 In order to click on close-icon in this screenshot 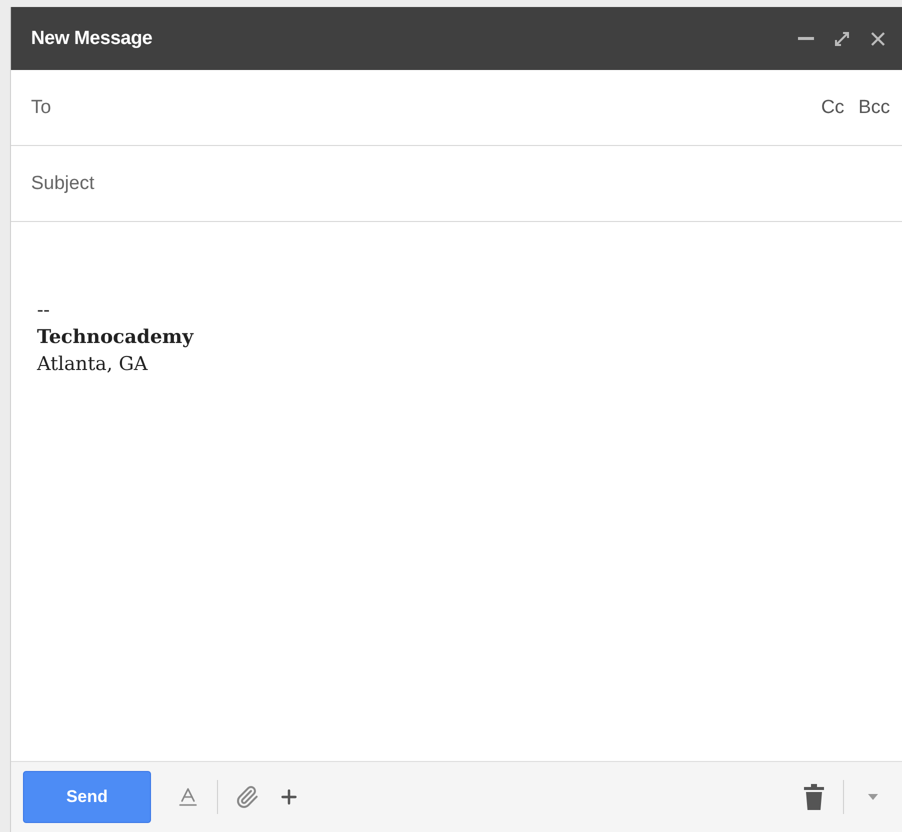, I will do `click(878, 38)`.